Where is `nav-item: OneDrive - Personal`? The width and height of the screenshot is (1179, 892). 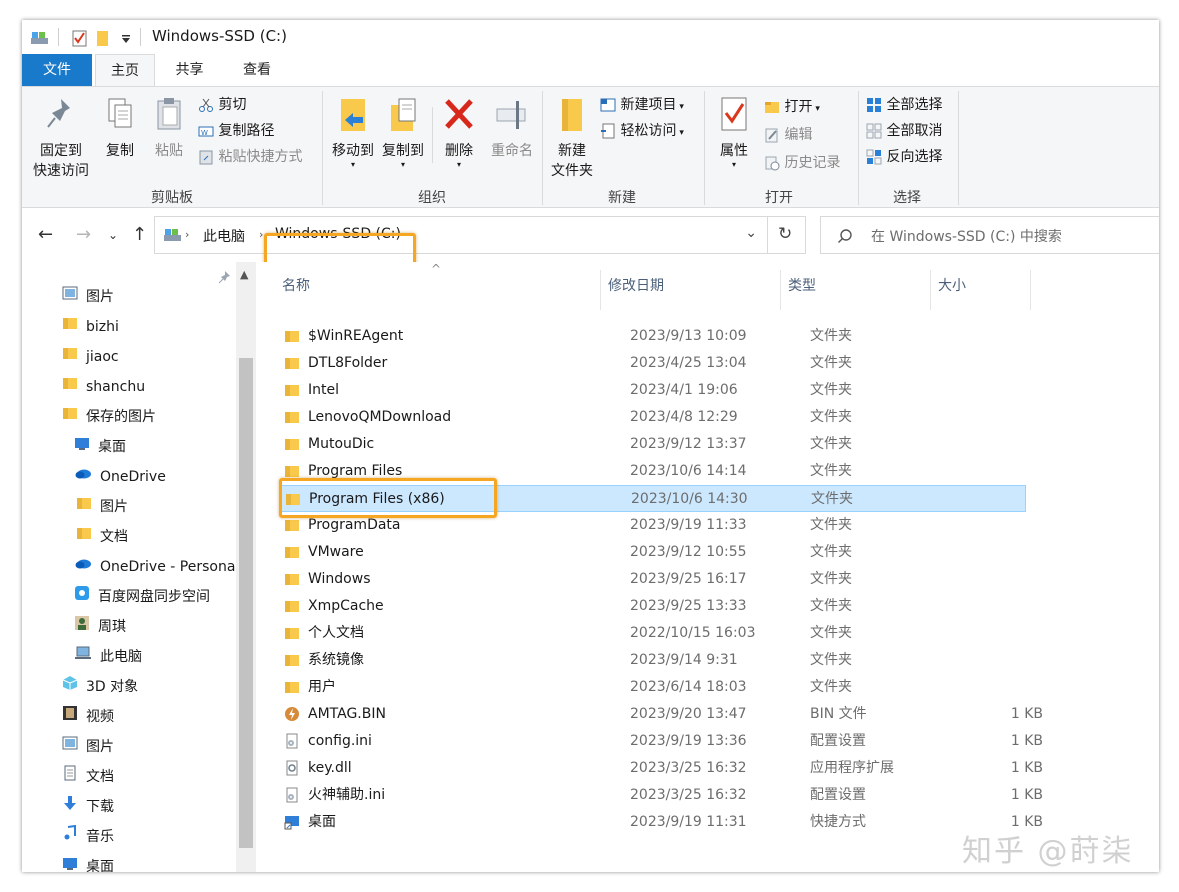 nav-item: OneDrive - Personal is located at coordinates (156, 567).